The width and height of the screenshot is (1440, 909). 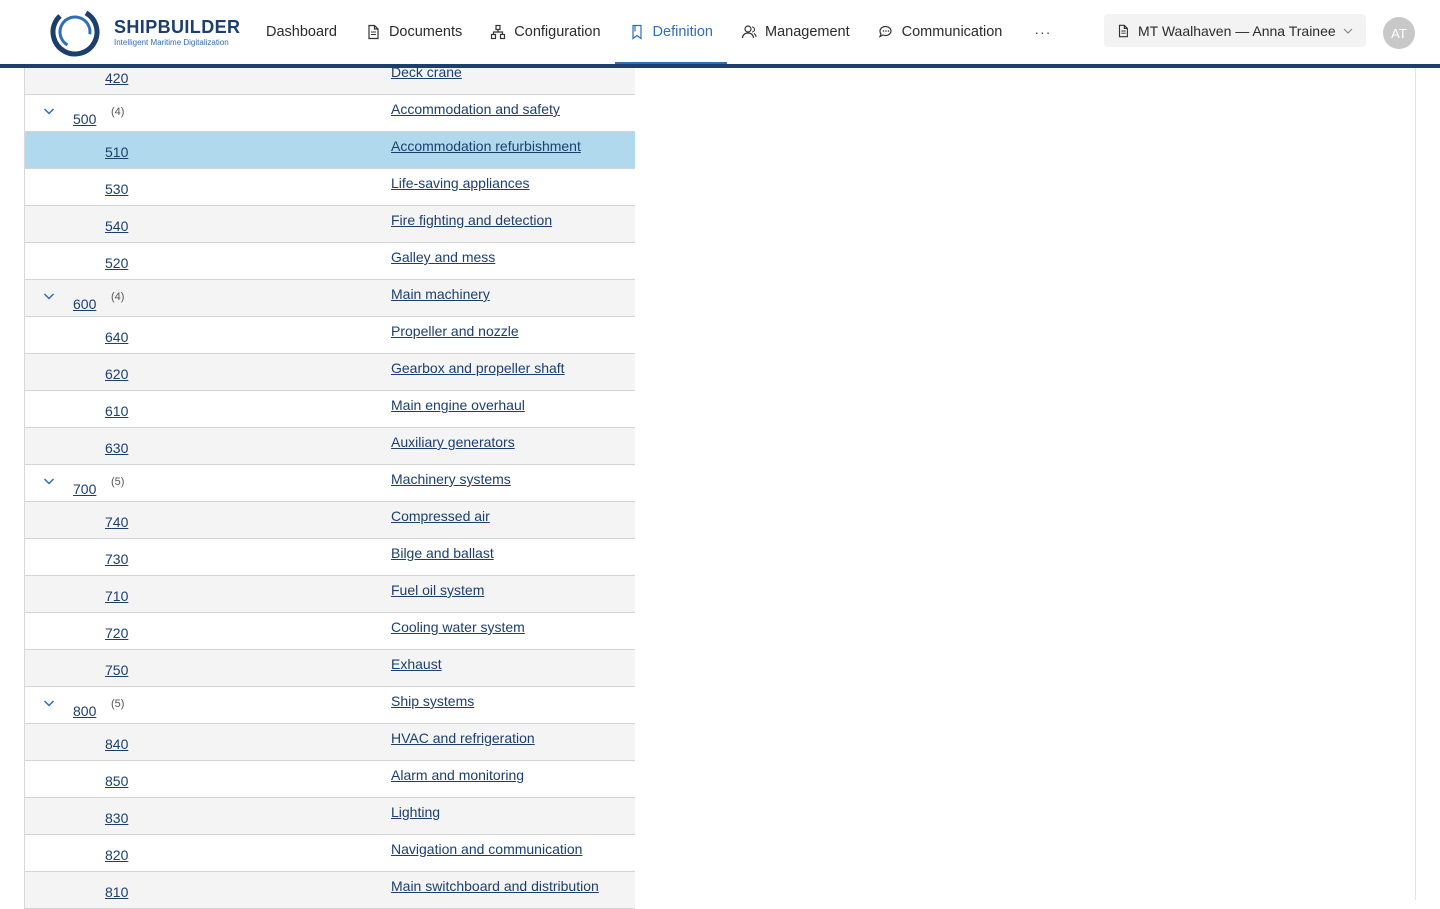 What do you see at coordinates (84, 489) in the screenshot?
I see `row-code-link: 700` at bounding box center [84, 489].